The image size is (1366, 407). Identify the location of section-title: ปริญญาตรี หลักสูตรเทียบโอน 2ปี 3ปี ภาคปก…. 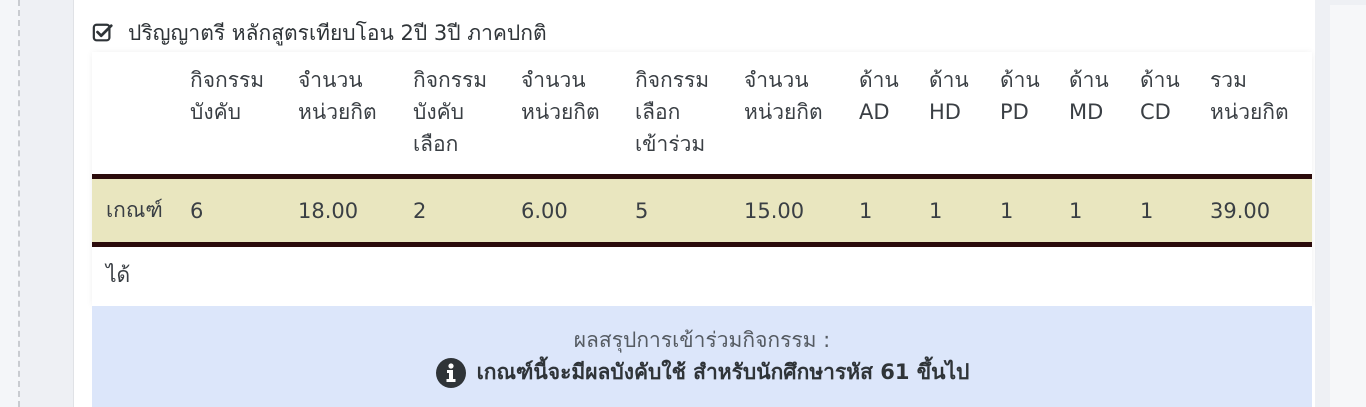
(337, 32).